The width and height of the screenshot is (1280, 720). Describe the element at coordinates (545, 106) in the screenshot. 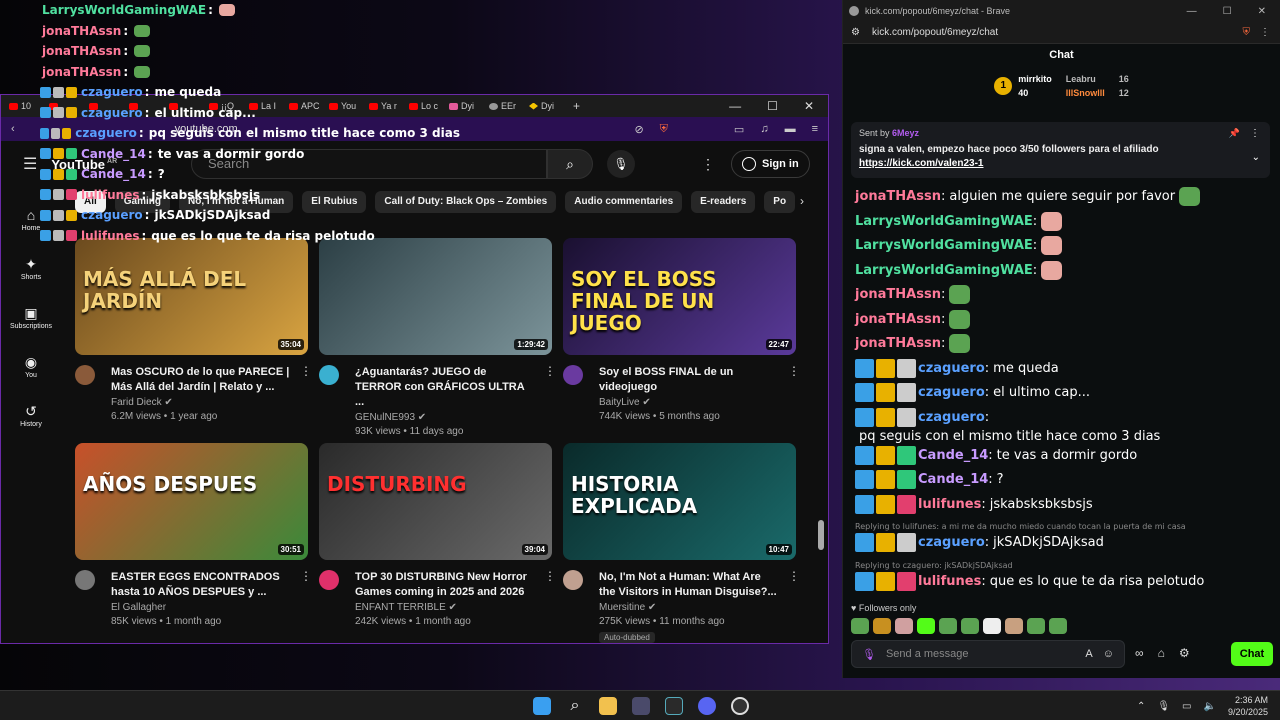

I see `browser-tab: Dyi` at that location.